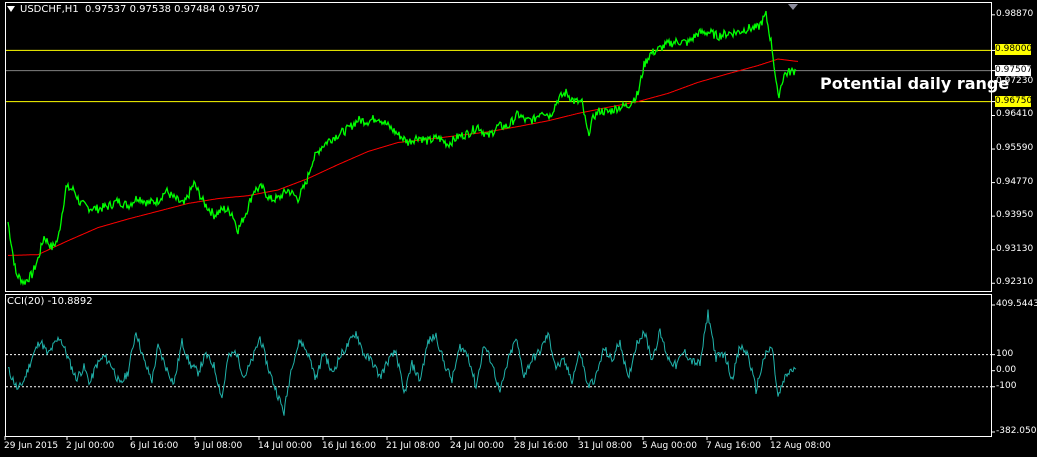  Describe the element at coordinates (49, 9) in the screenshot. I see `symbol-timeframe: USDCHF,H1` at that location.